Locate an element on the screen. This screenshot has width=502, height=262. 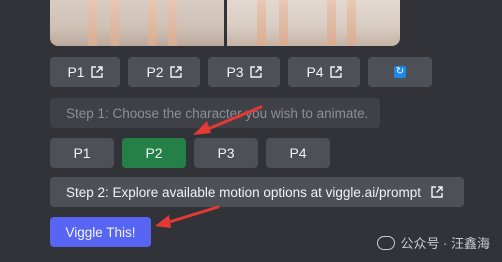
wechat-icon is located at coordinates (386, 242).